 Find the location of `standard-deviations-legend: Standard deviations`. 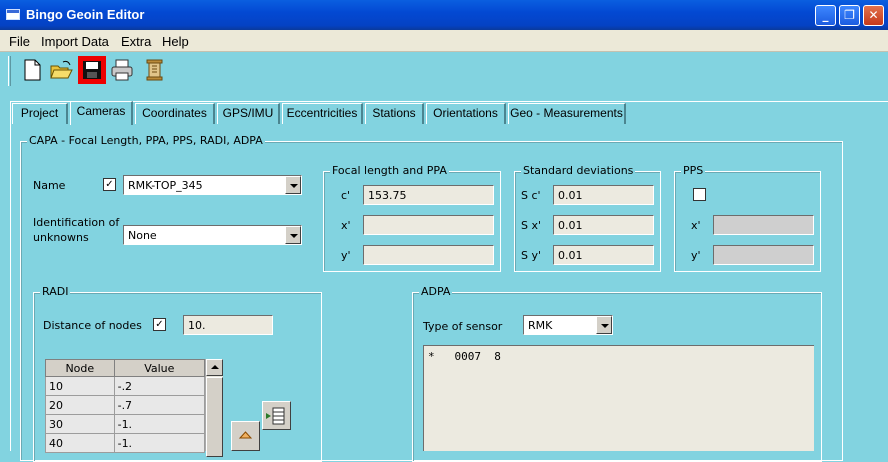

standard-deviations-legend: Standard deviations is located at coordinates (578, 170).